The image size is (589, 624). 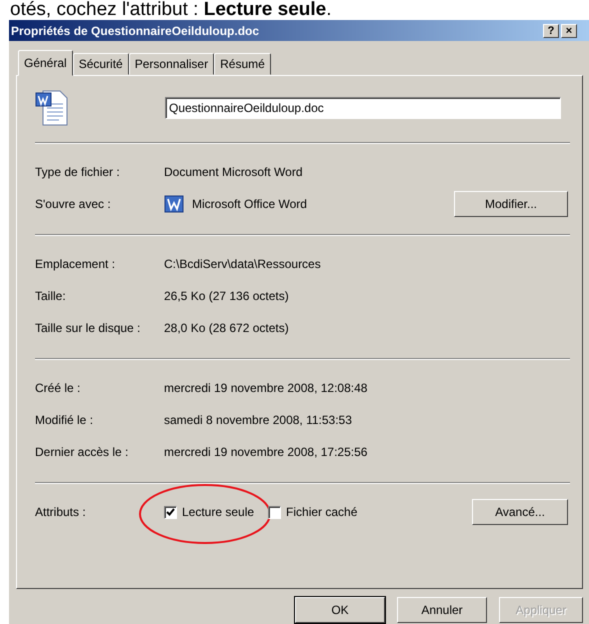 What do you see at coordinates (242, 64) in the screenshot?
I see `tab: Résumé` at bounding box center [242, 64].